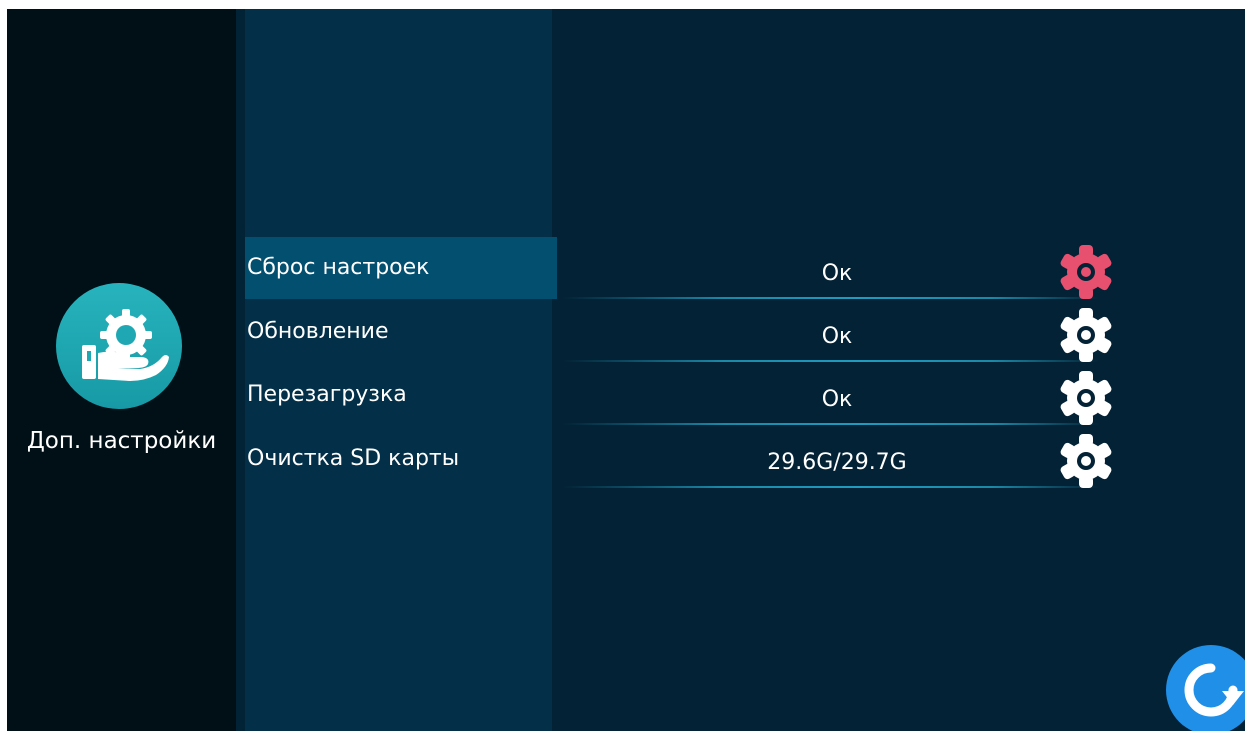 The image size is (1245, 731). I want to click on reboot-gear-icon, so click(1086, 398).